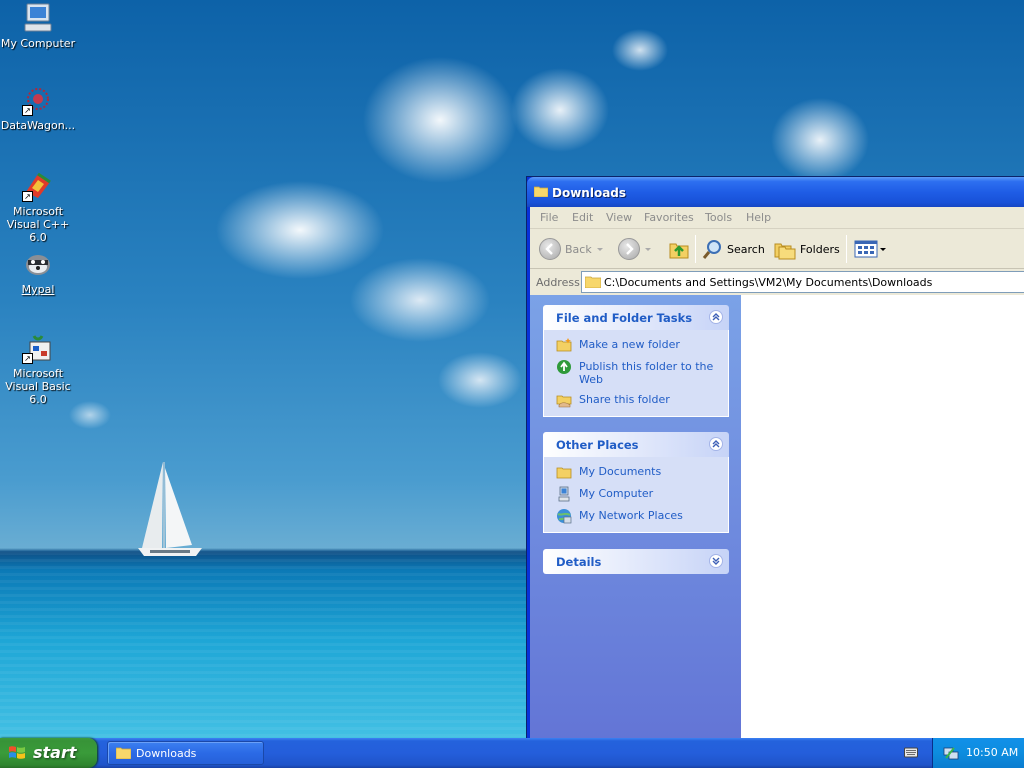 This screenshot has width=1024, height=768. What do you see at coordinates (38, 224) in the screenshot?
I see `desktop-icon-label: Microsoft Visual C++ 6.0` at bounding box center [38, 224].